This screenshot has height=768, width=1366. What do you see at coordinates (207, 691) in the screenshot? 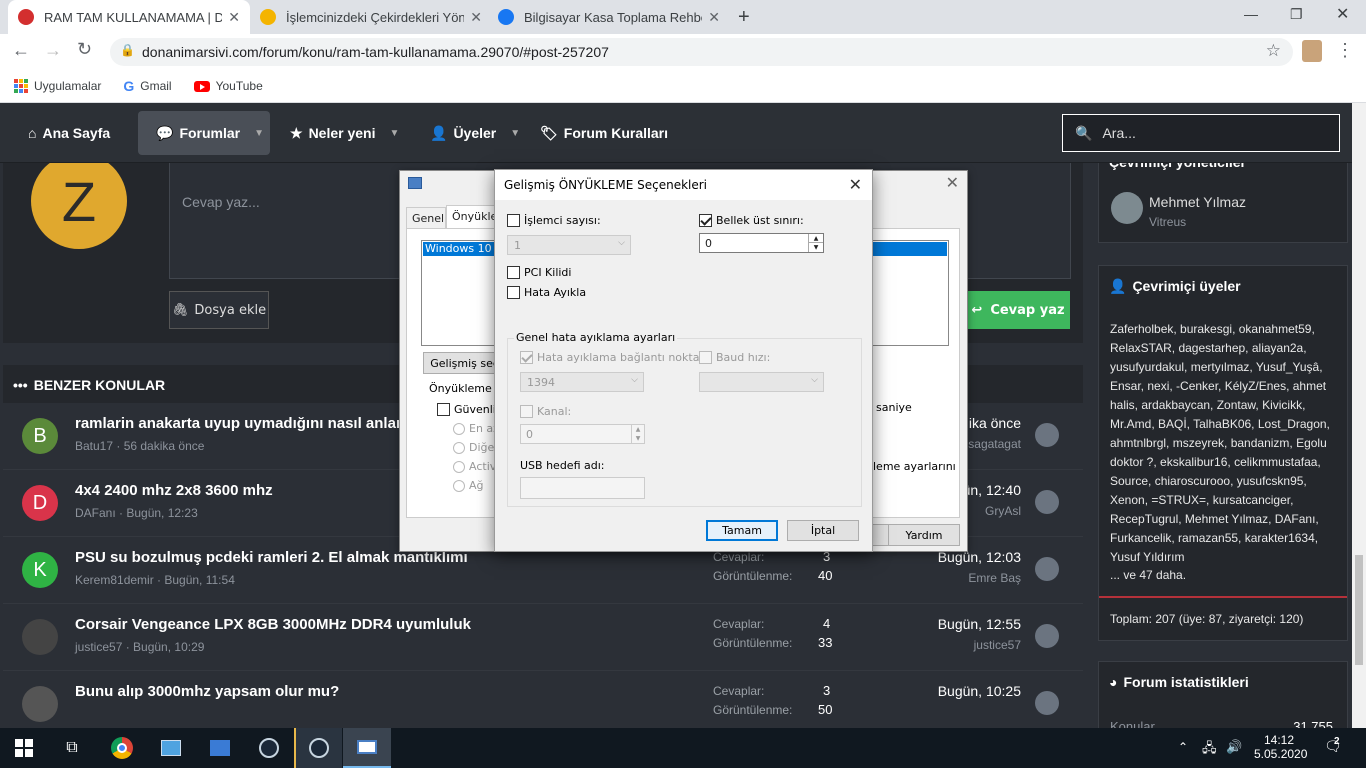
I see `thread-title: Bunu alıp 3000mhz yapsam olur mu?` at bounding box center [207, 691].